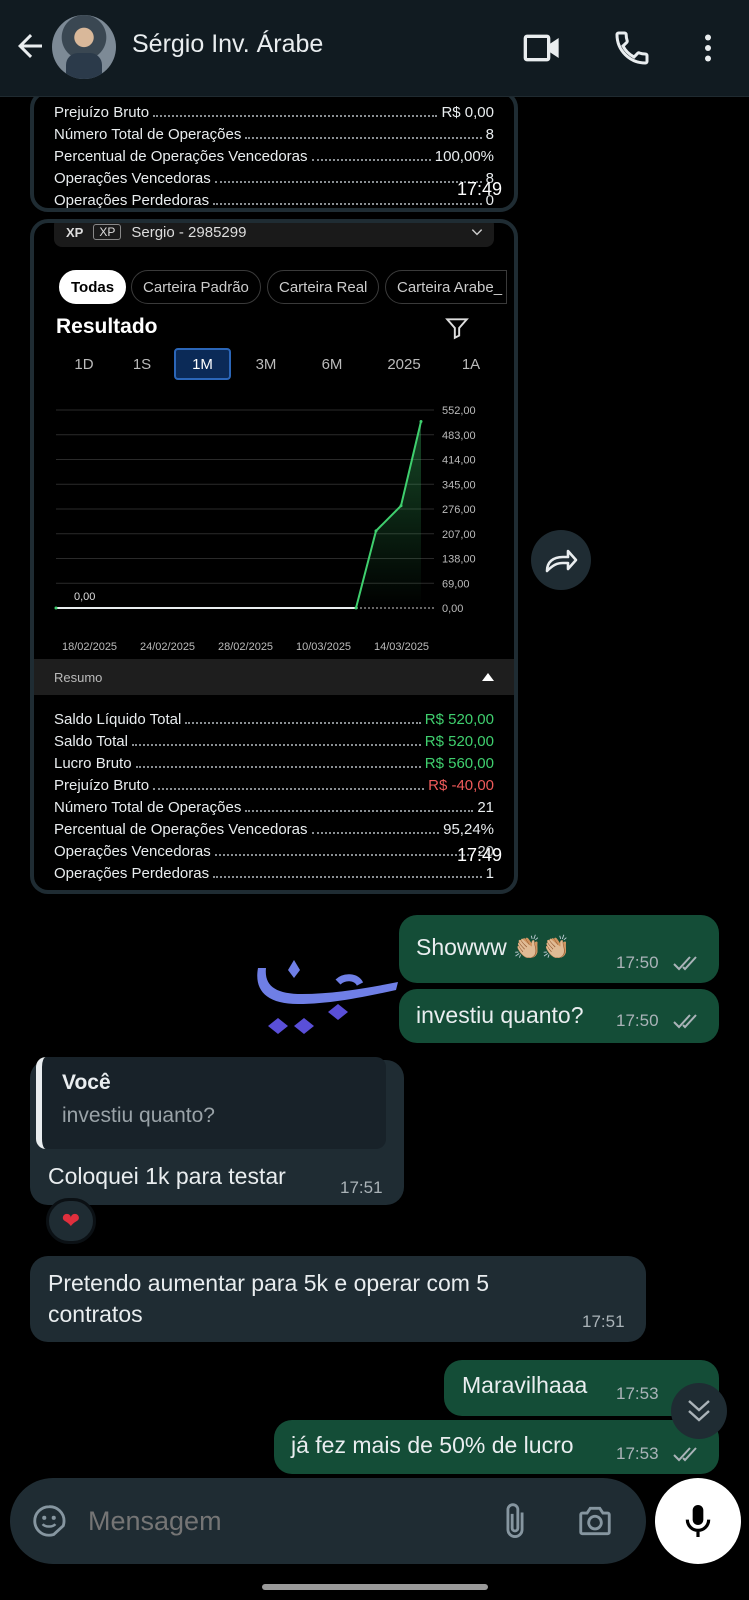 The width and height of the screenshot is (749, 1600). Describe the element at coordinates (274, 719) in the screenshot. I see `stat-row: Saldo Líquido Total R$ 520,00` at that location.